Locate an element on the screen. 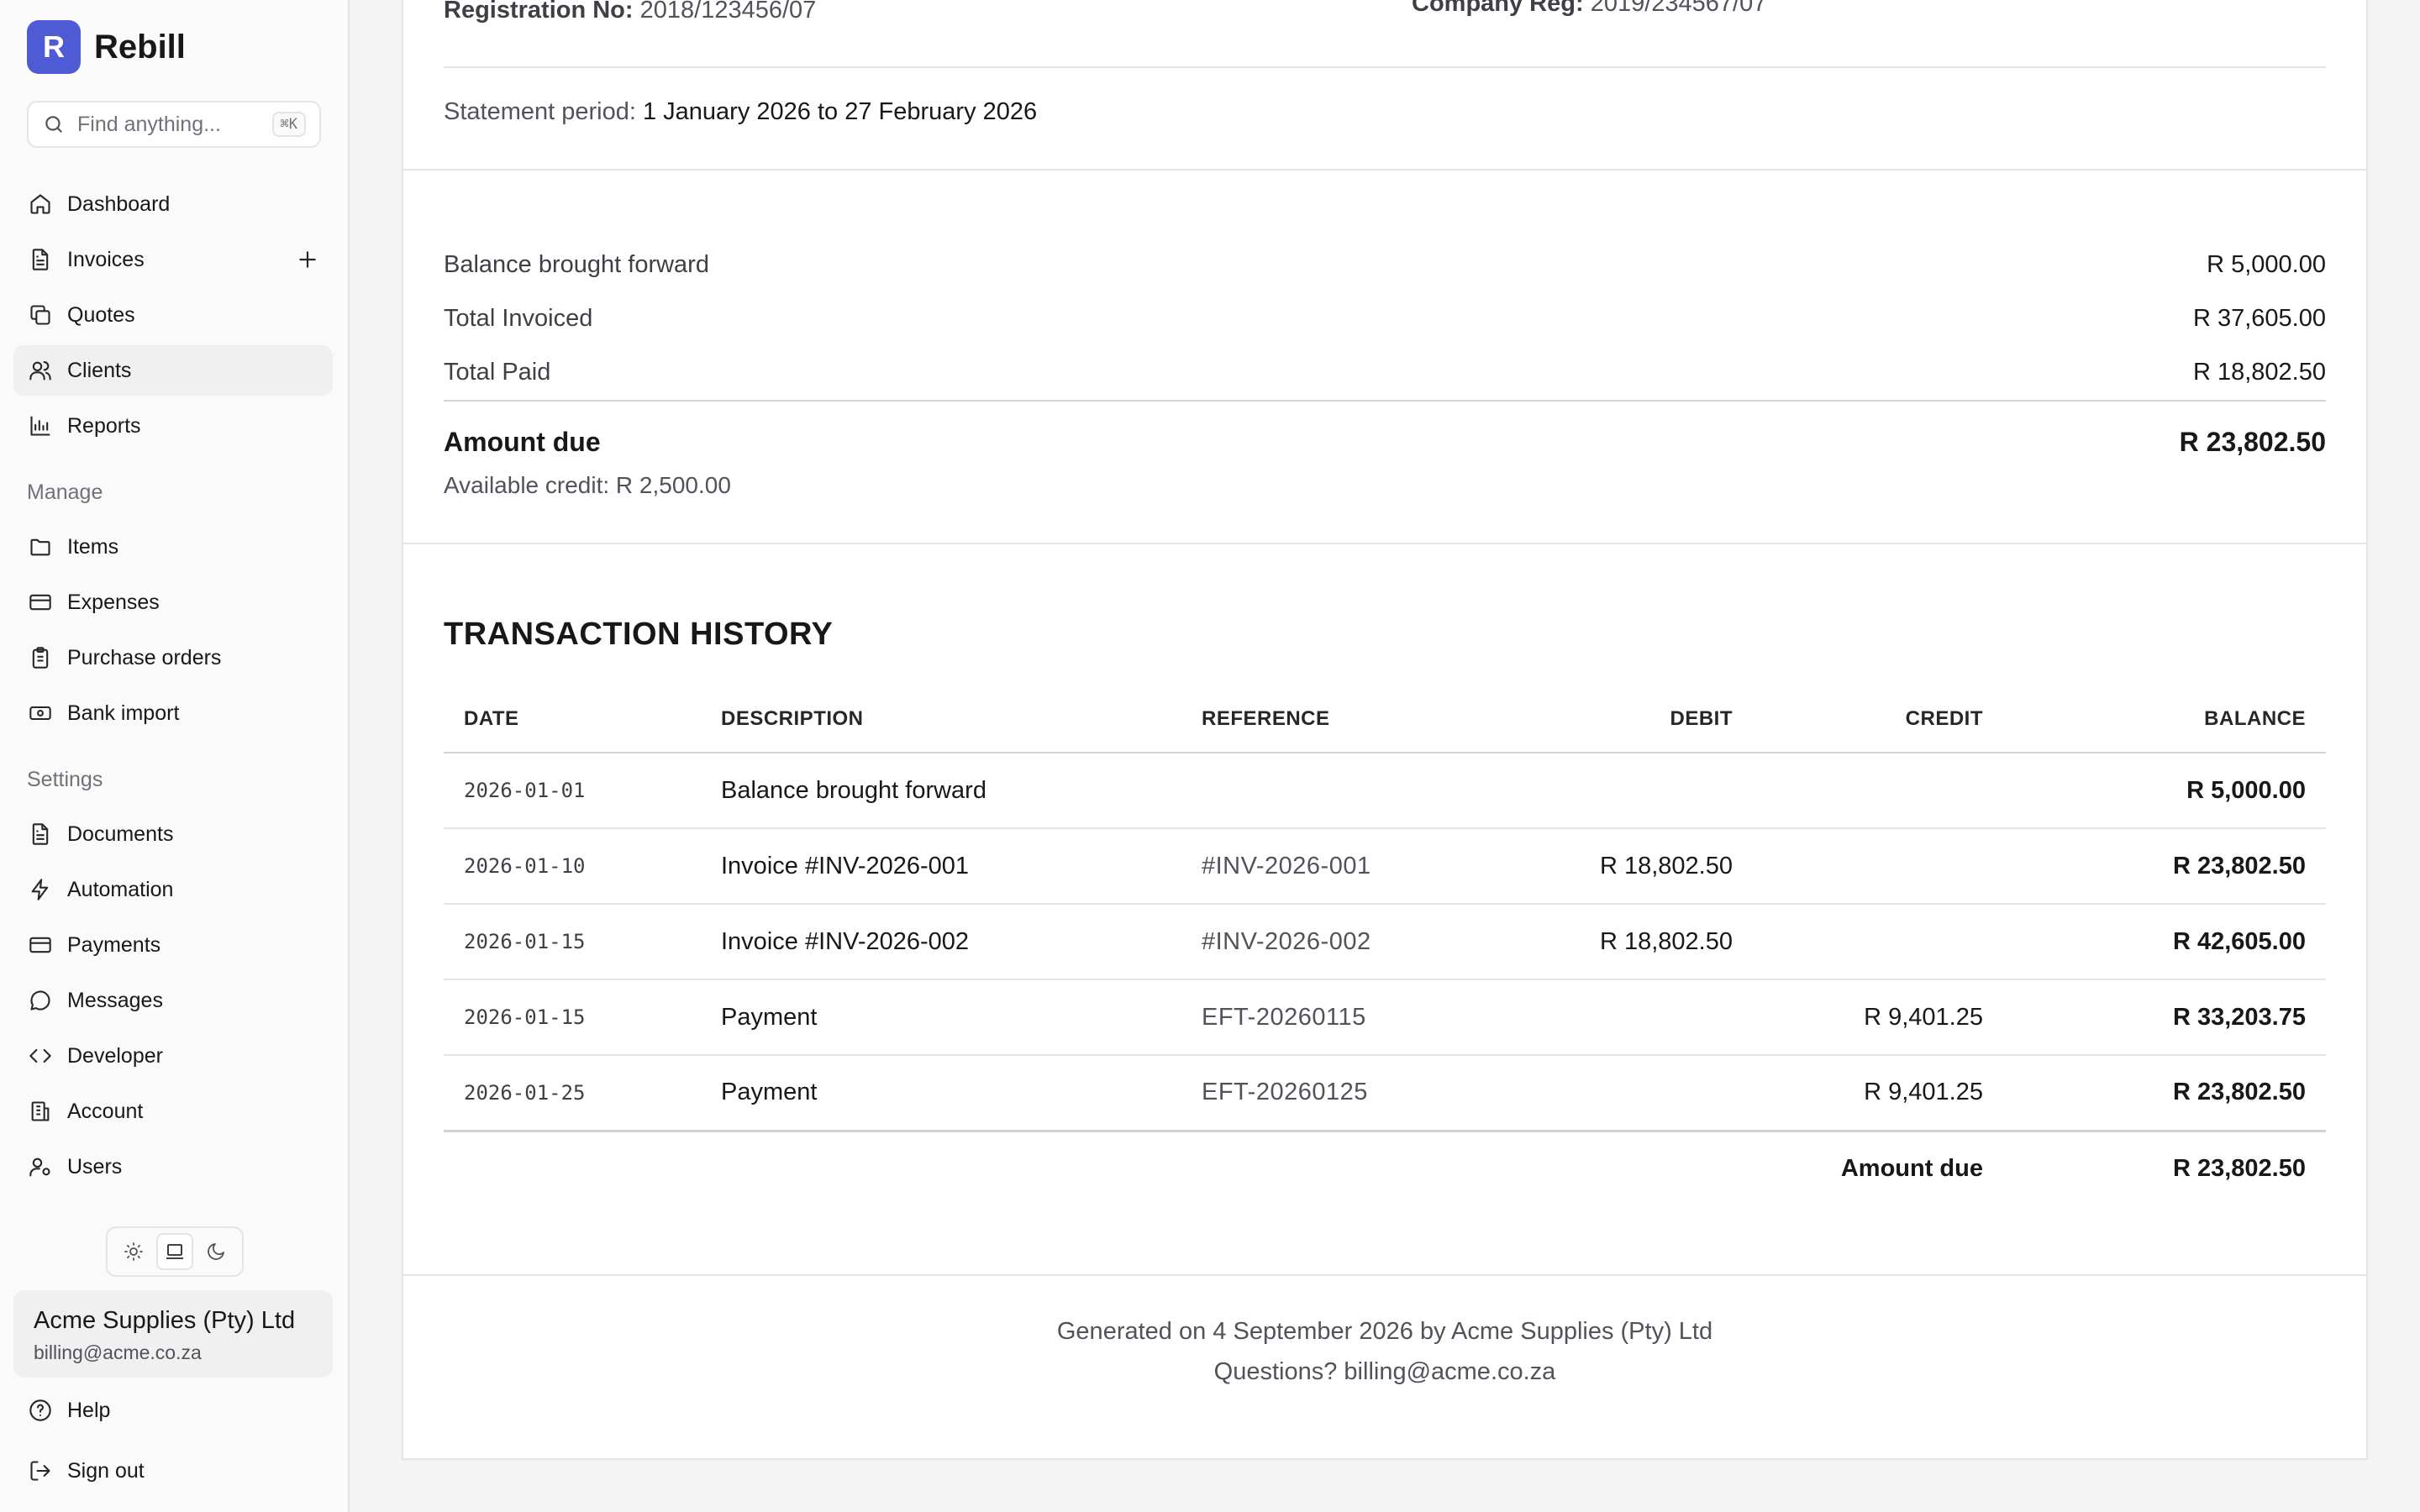 Image resolution: width=2420 pixels, height=1512 pixels. sidebar-item-label: Reports is located at coordinates (104, 425).